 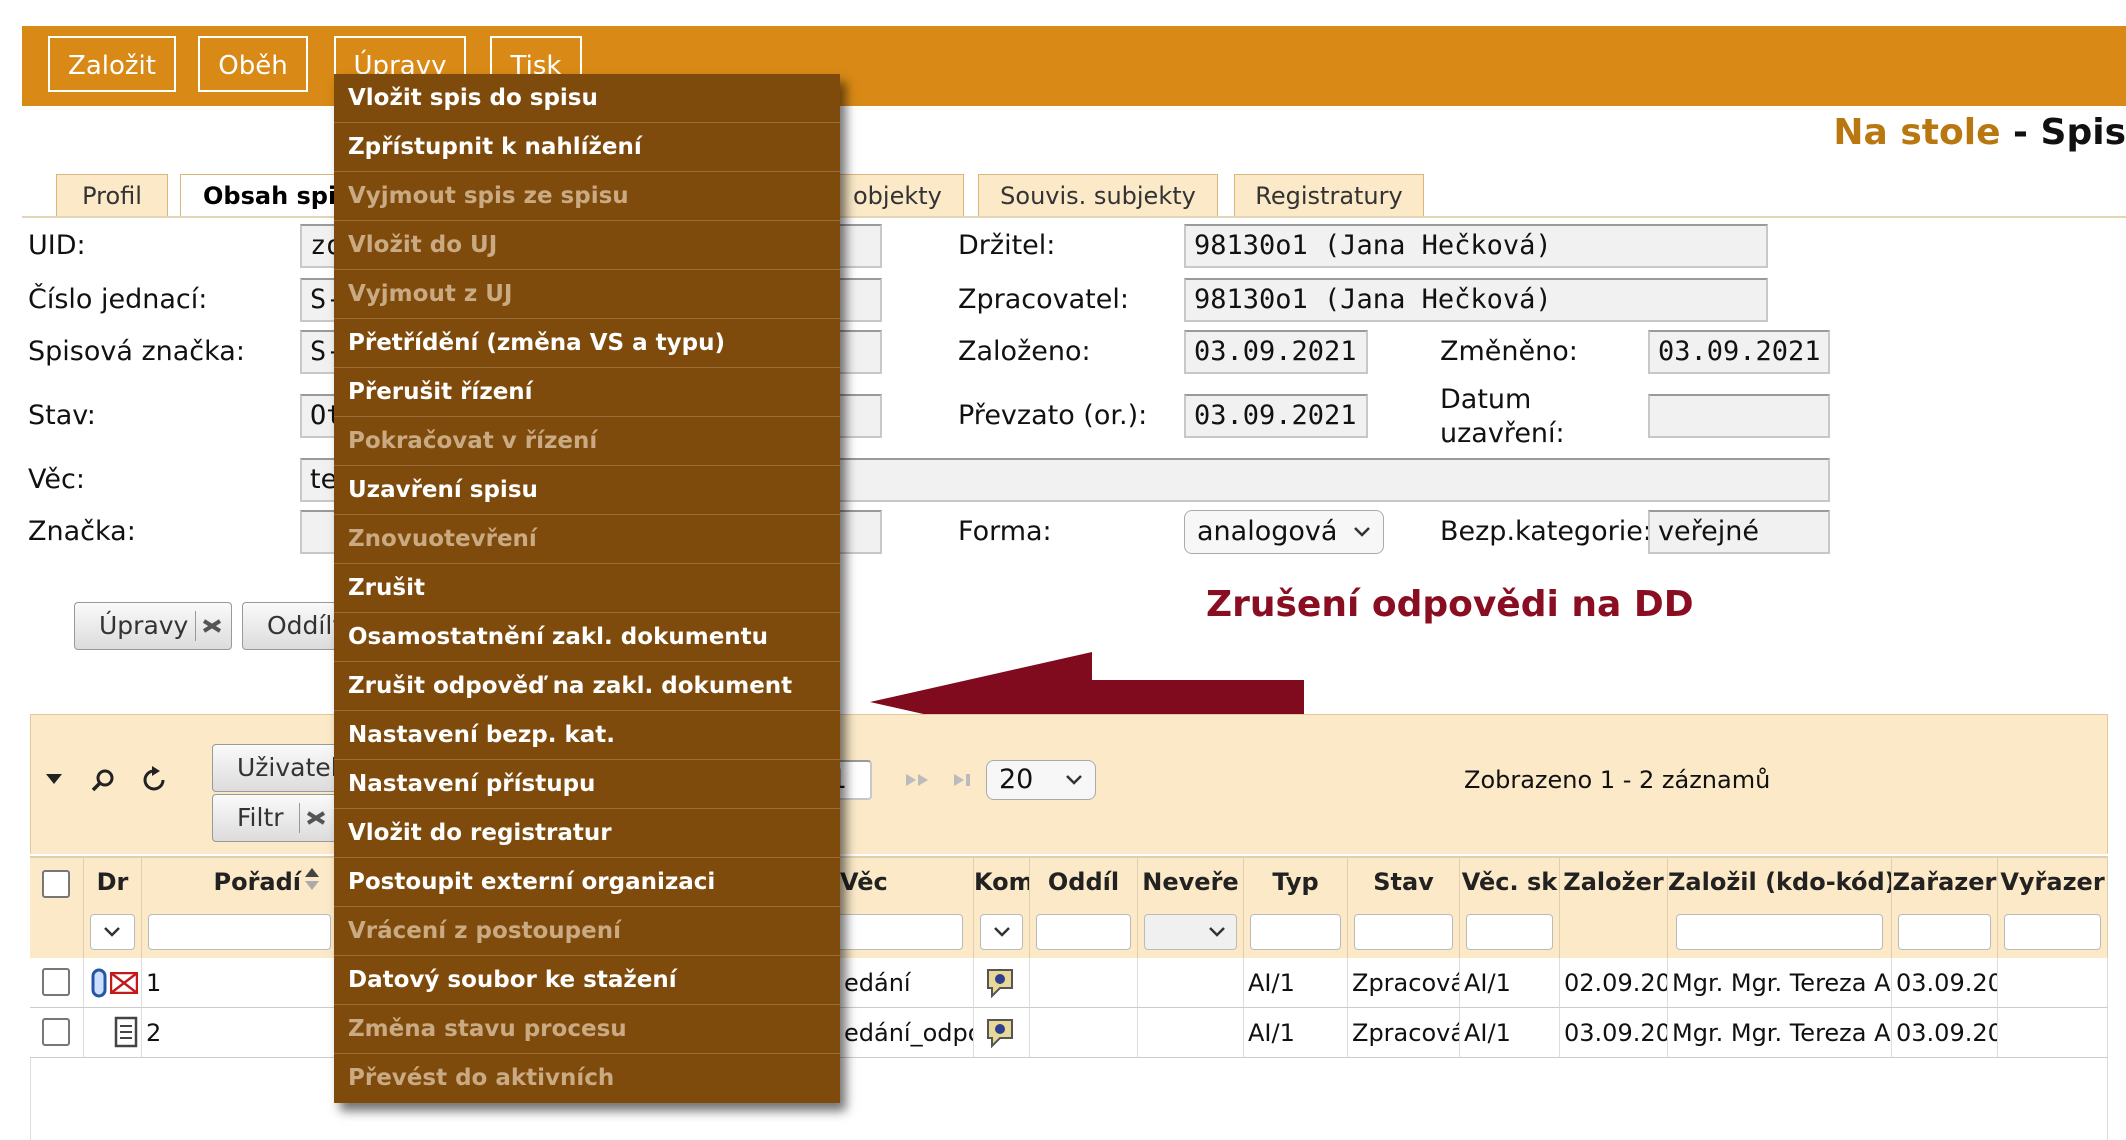 I want to click on menu-item-nastaveni-bezp-kat: Nastavení bezp. kat., so click(x=587, y=735).